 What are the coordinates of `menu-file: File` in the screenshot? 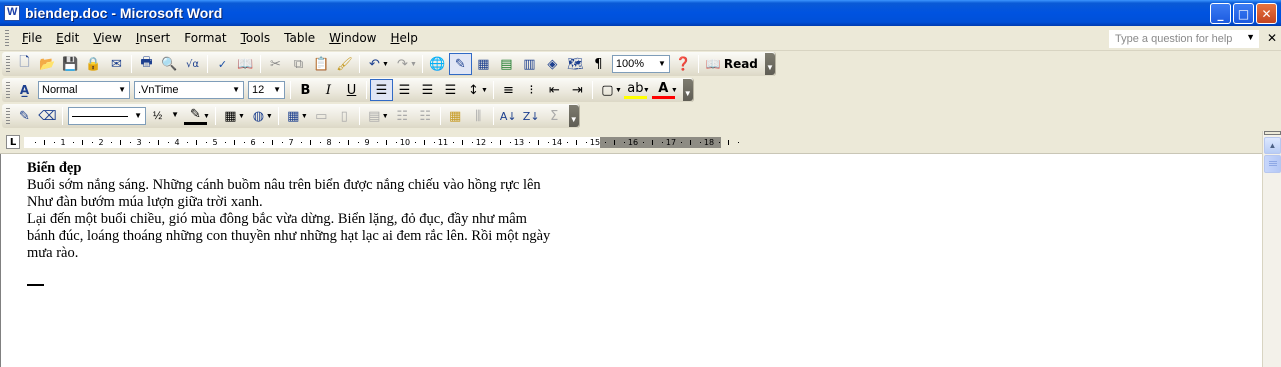 It's located at (32, 38).